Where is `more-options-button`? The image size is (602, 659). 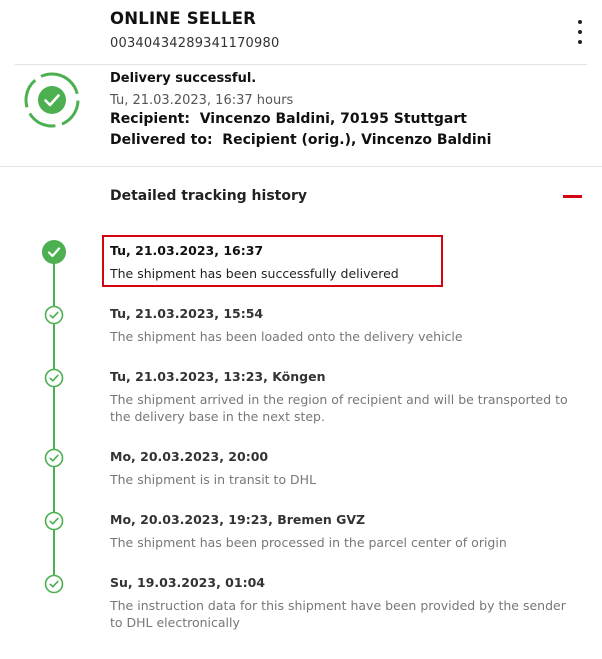
more-options-button is located at coordinates (580, 32).